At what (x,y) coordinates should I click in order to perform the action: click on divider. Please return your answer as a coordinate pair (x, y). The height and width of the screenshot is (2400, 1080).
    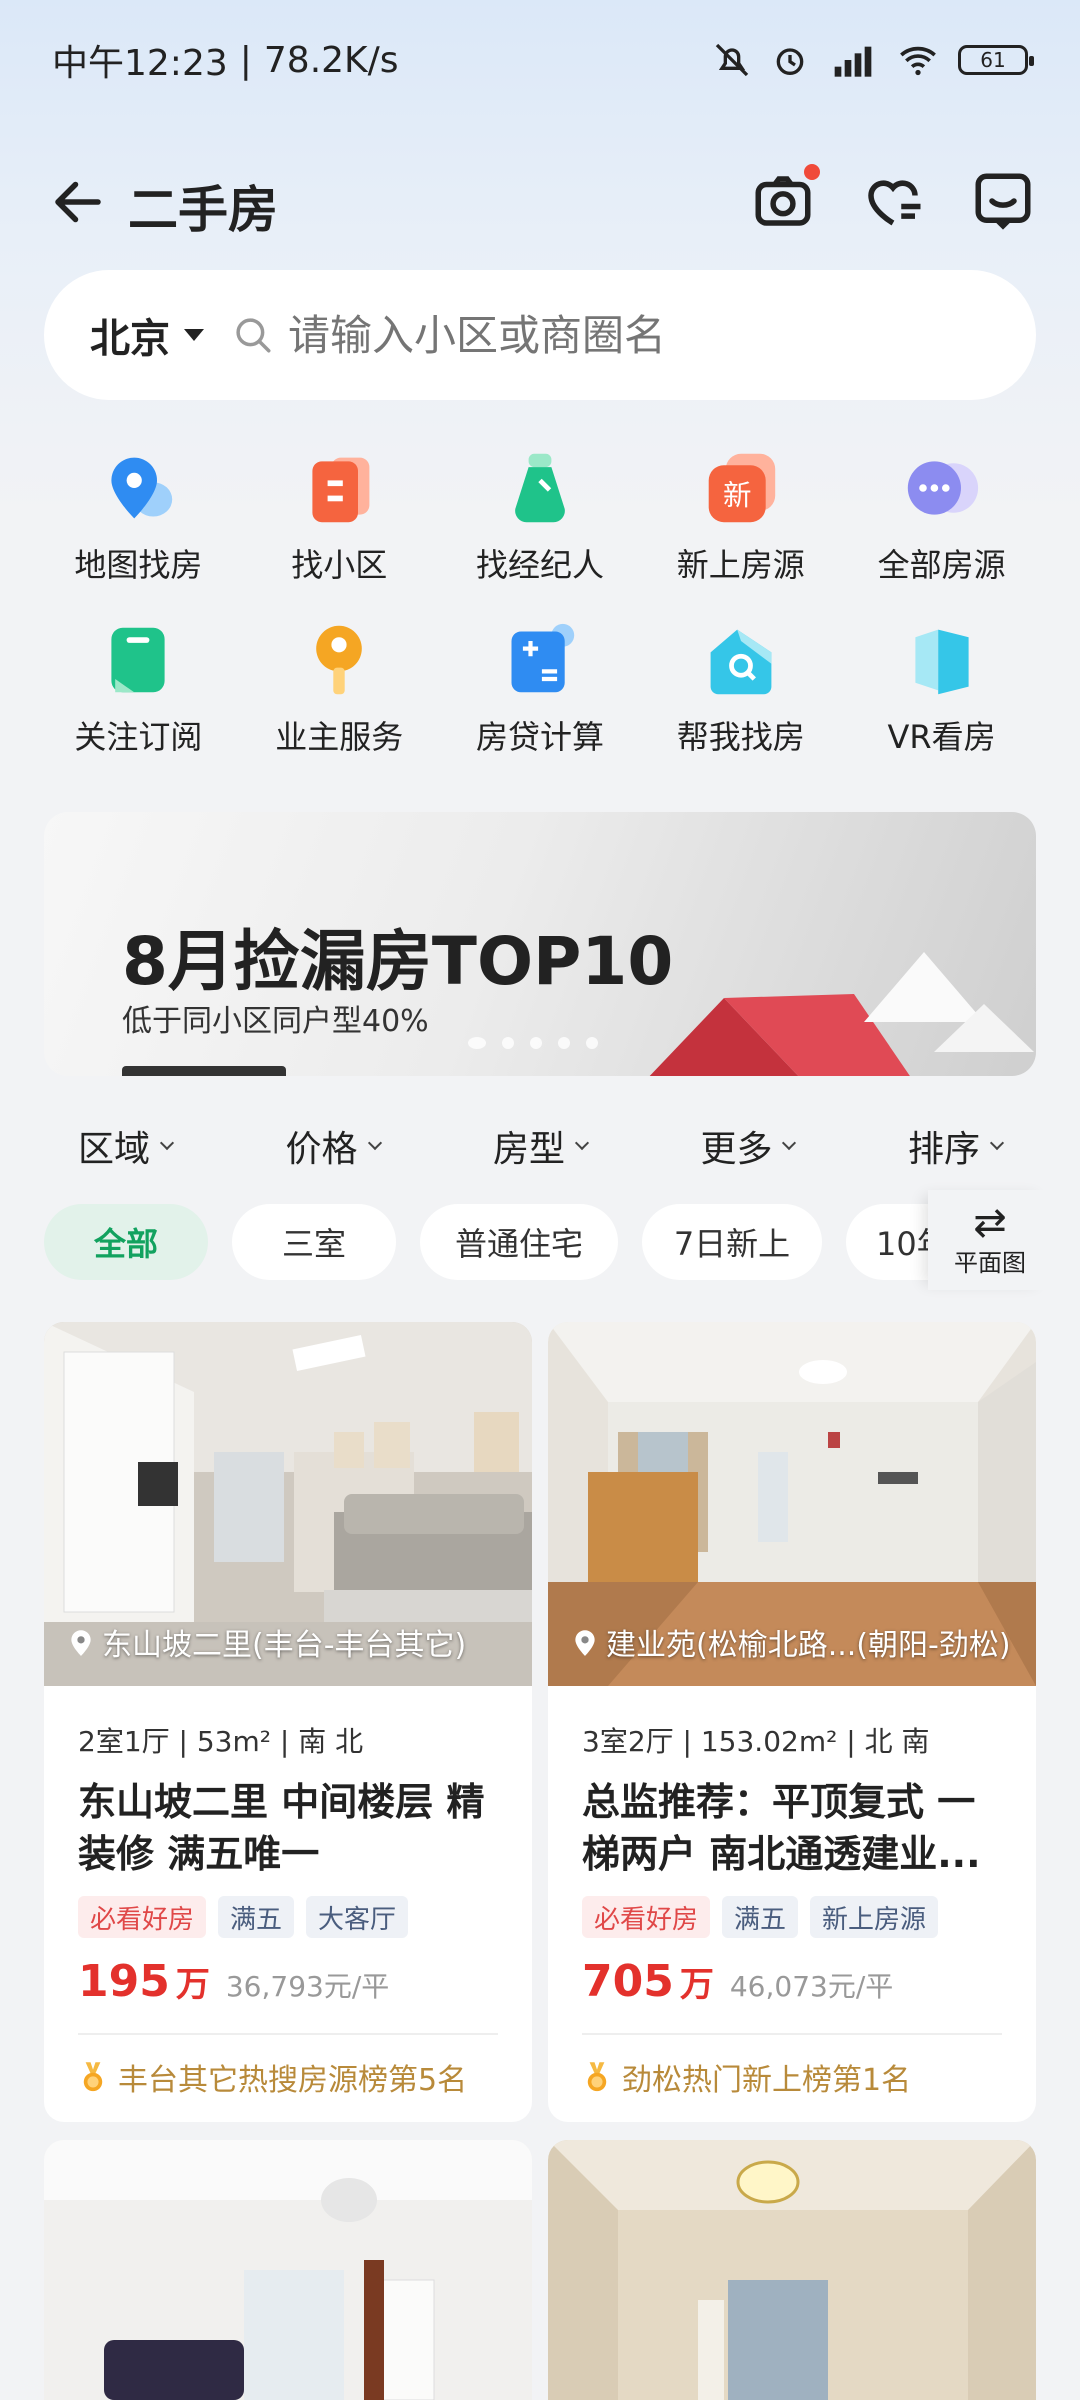
    Looking at the image, I should click on (288, 2034).